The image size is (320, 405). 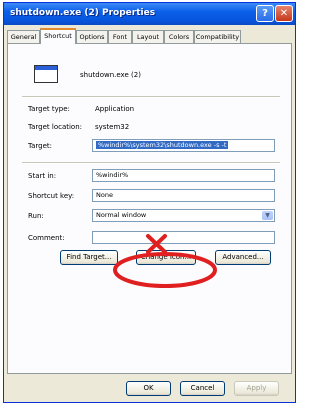 I want to click on tab-options: Options, so click(x=92, y=36).